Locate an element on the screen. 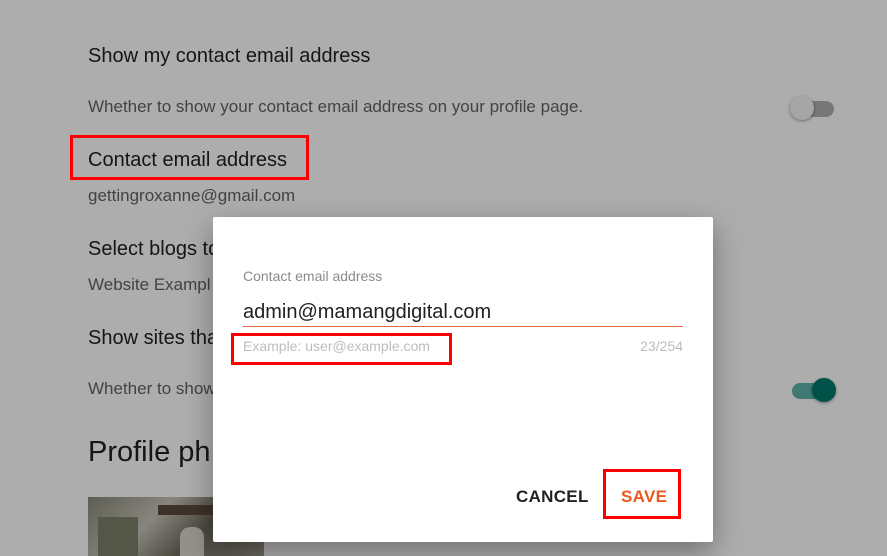  input-underline is located at coordinates (463, 326).